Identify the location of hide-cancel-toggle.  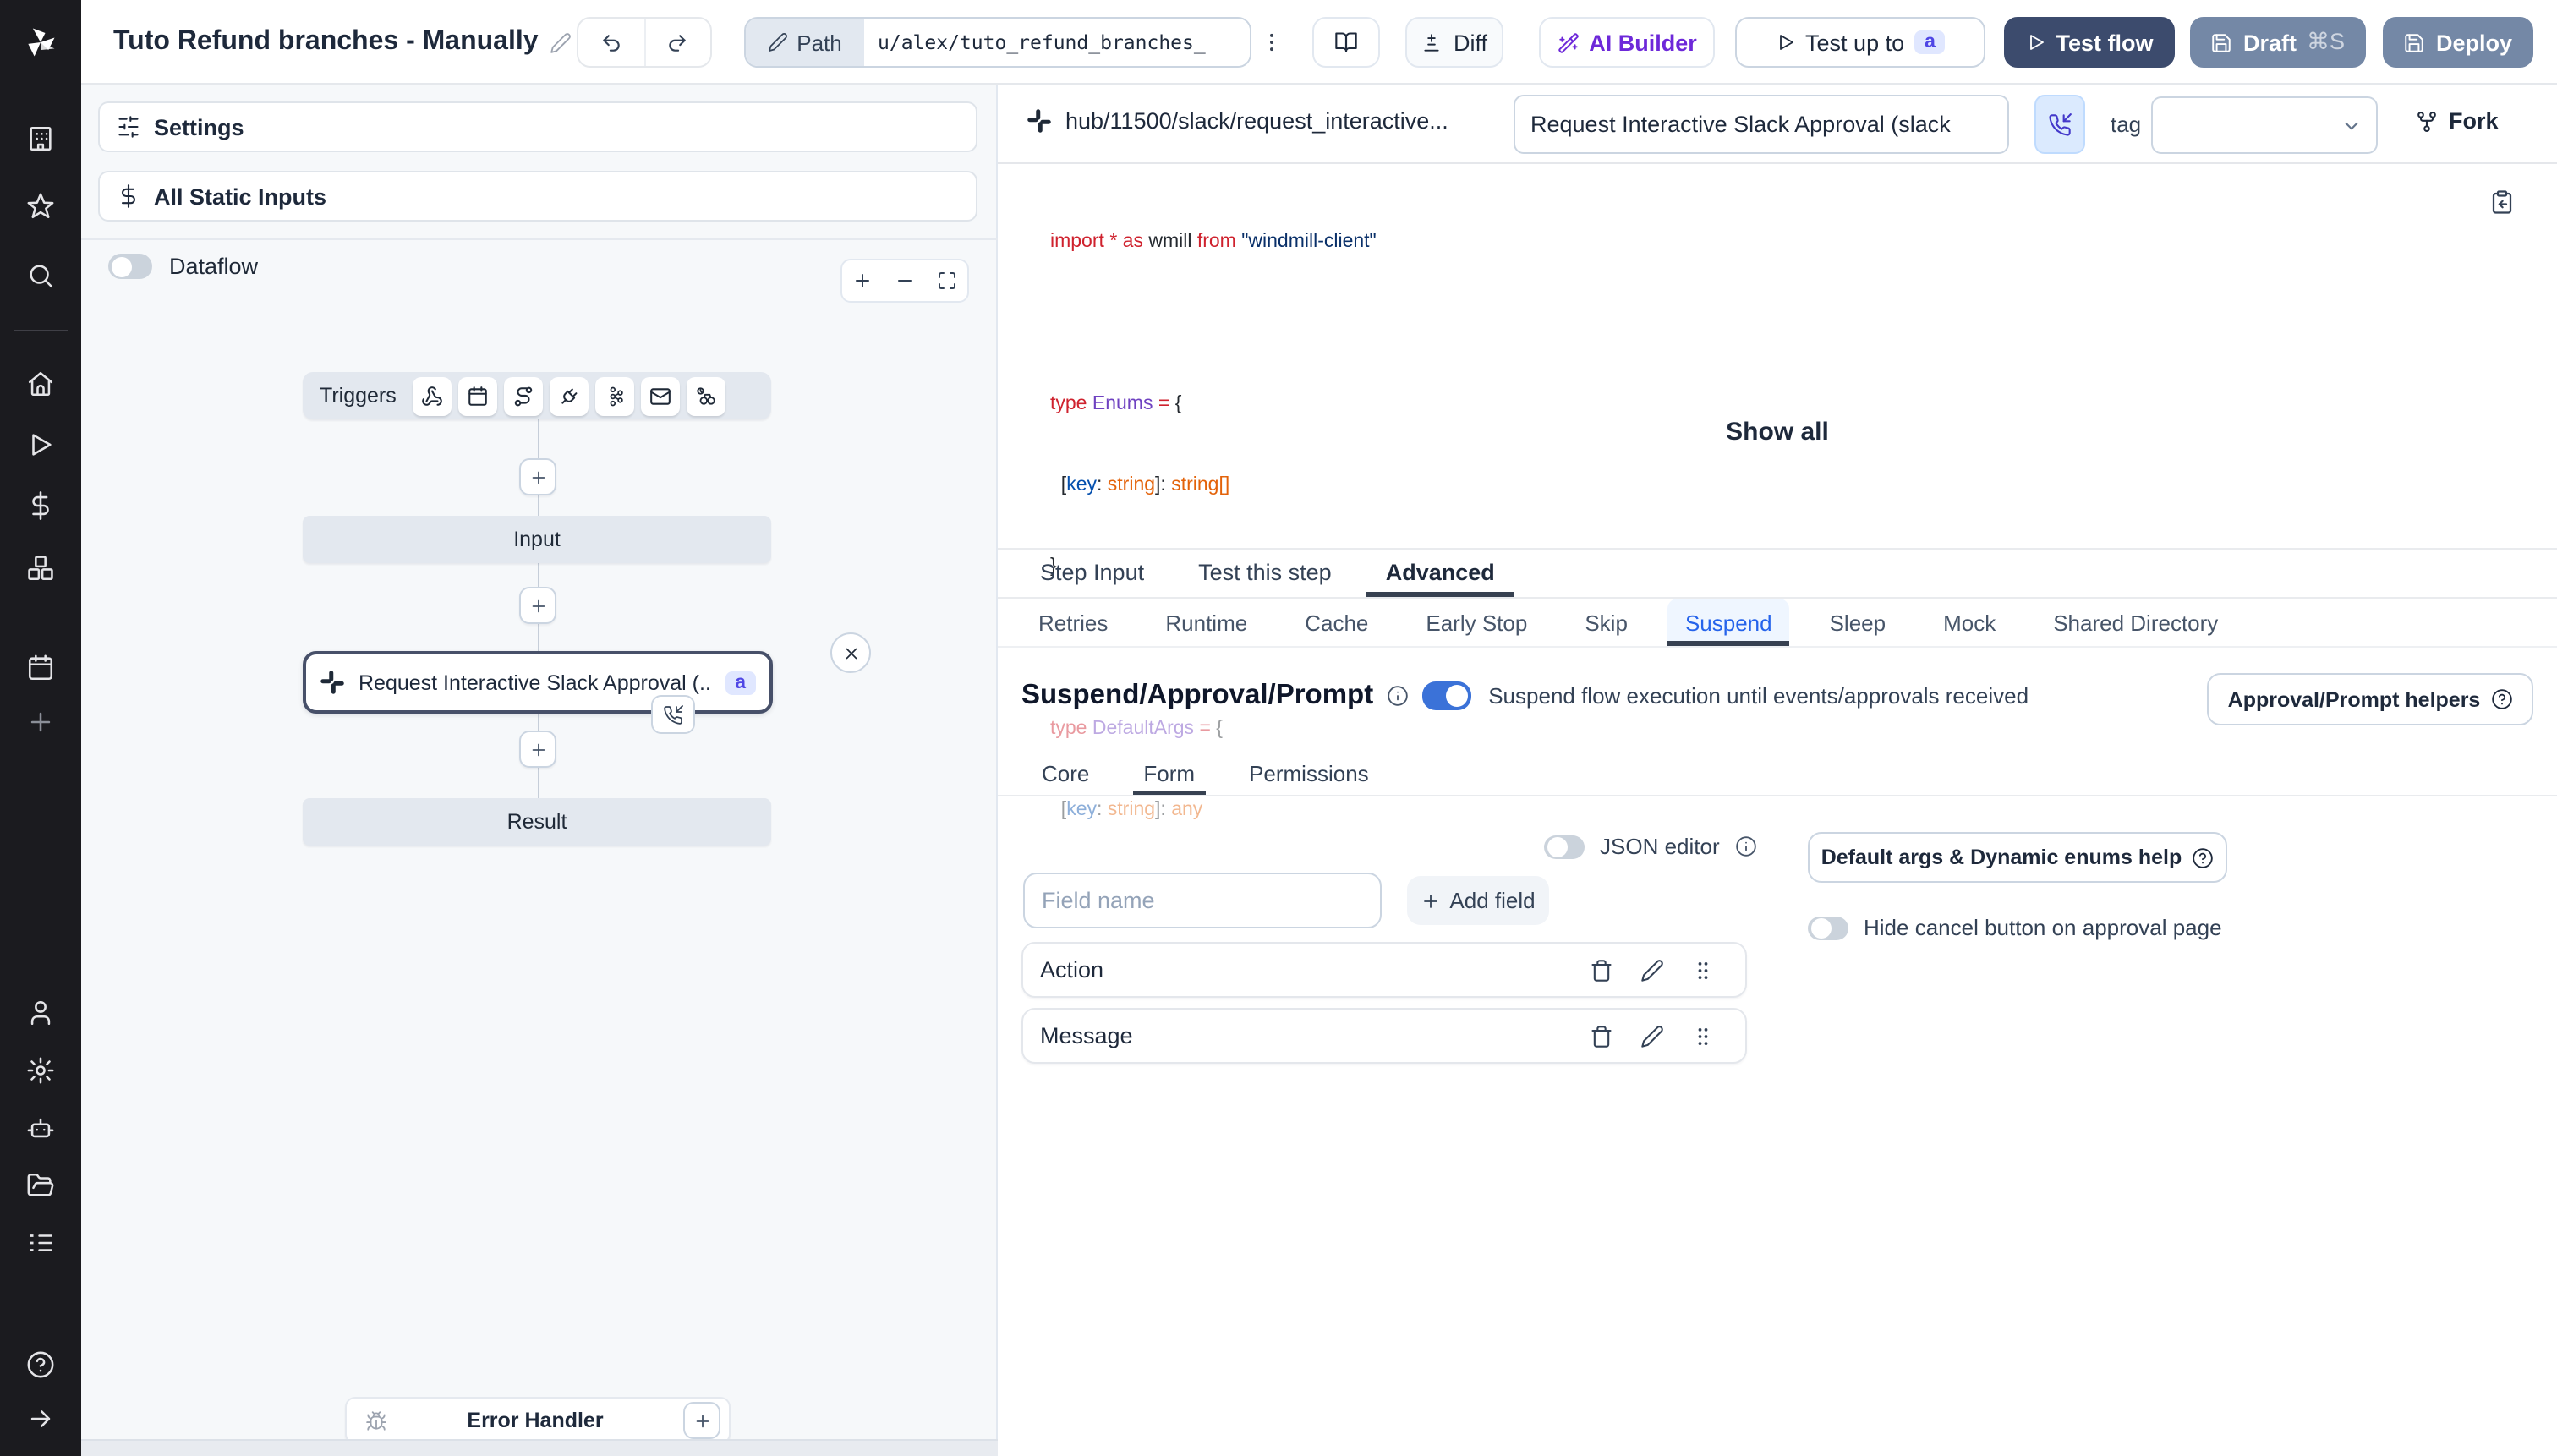
(1828, 928).